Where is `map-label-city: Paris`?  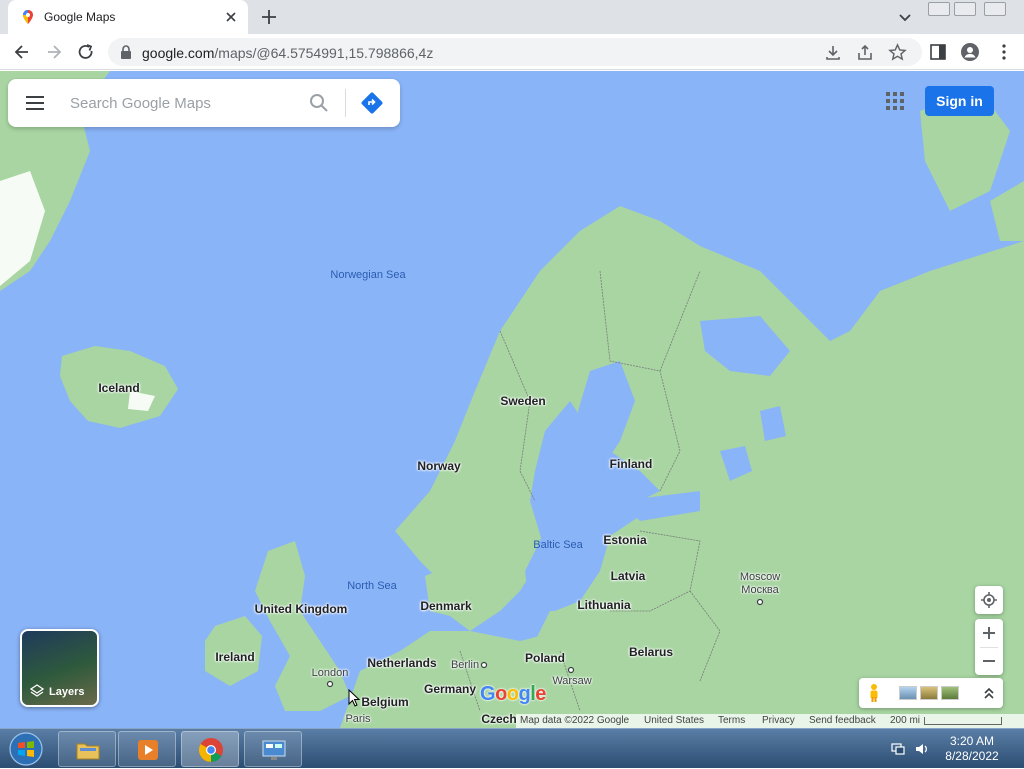 map-label-city: Paris is located at coordinates (357, 719).